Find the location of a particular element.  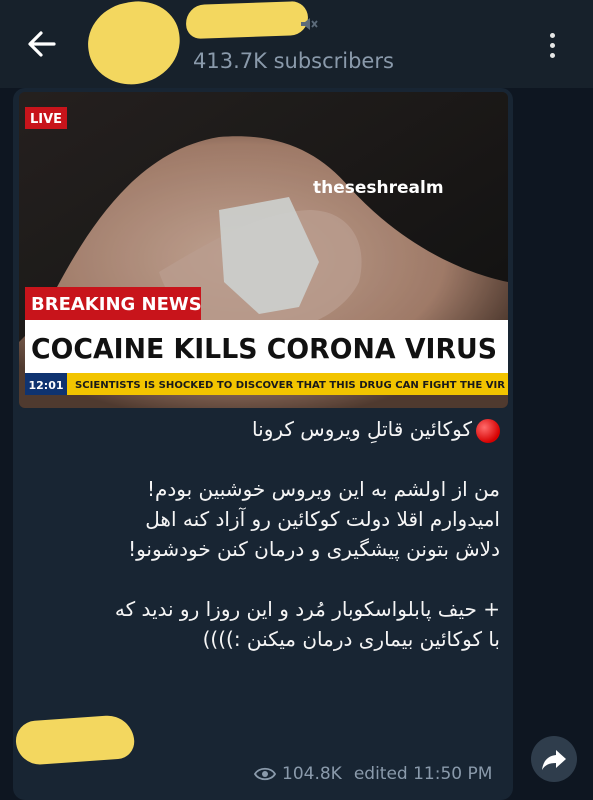

redacted-signature is located at coordinates (75, 740).